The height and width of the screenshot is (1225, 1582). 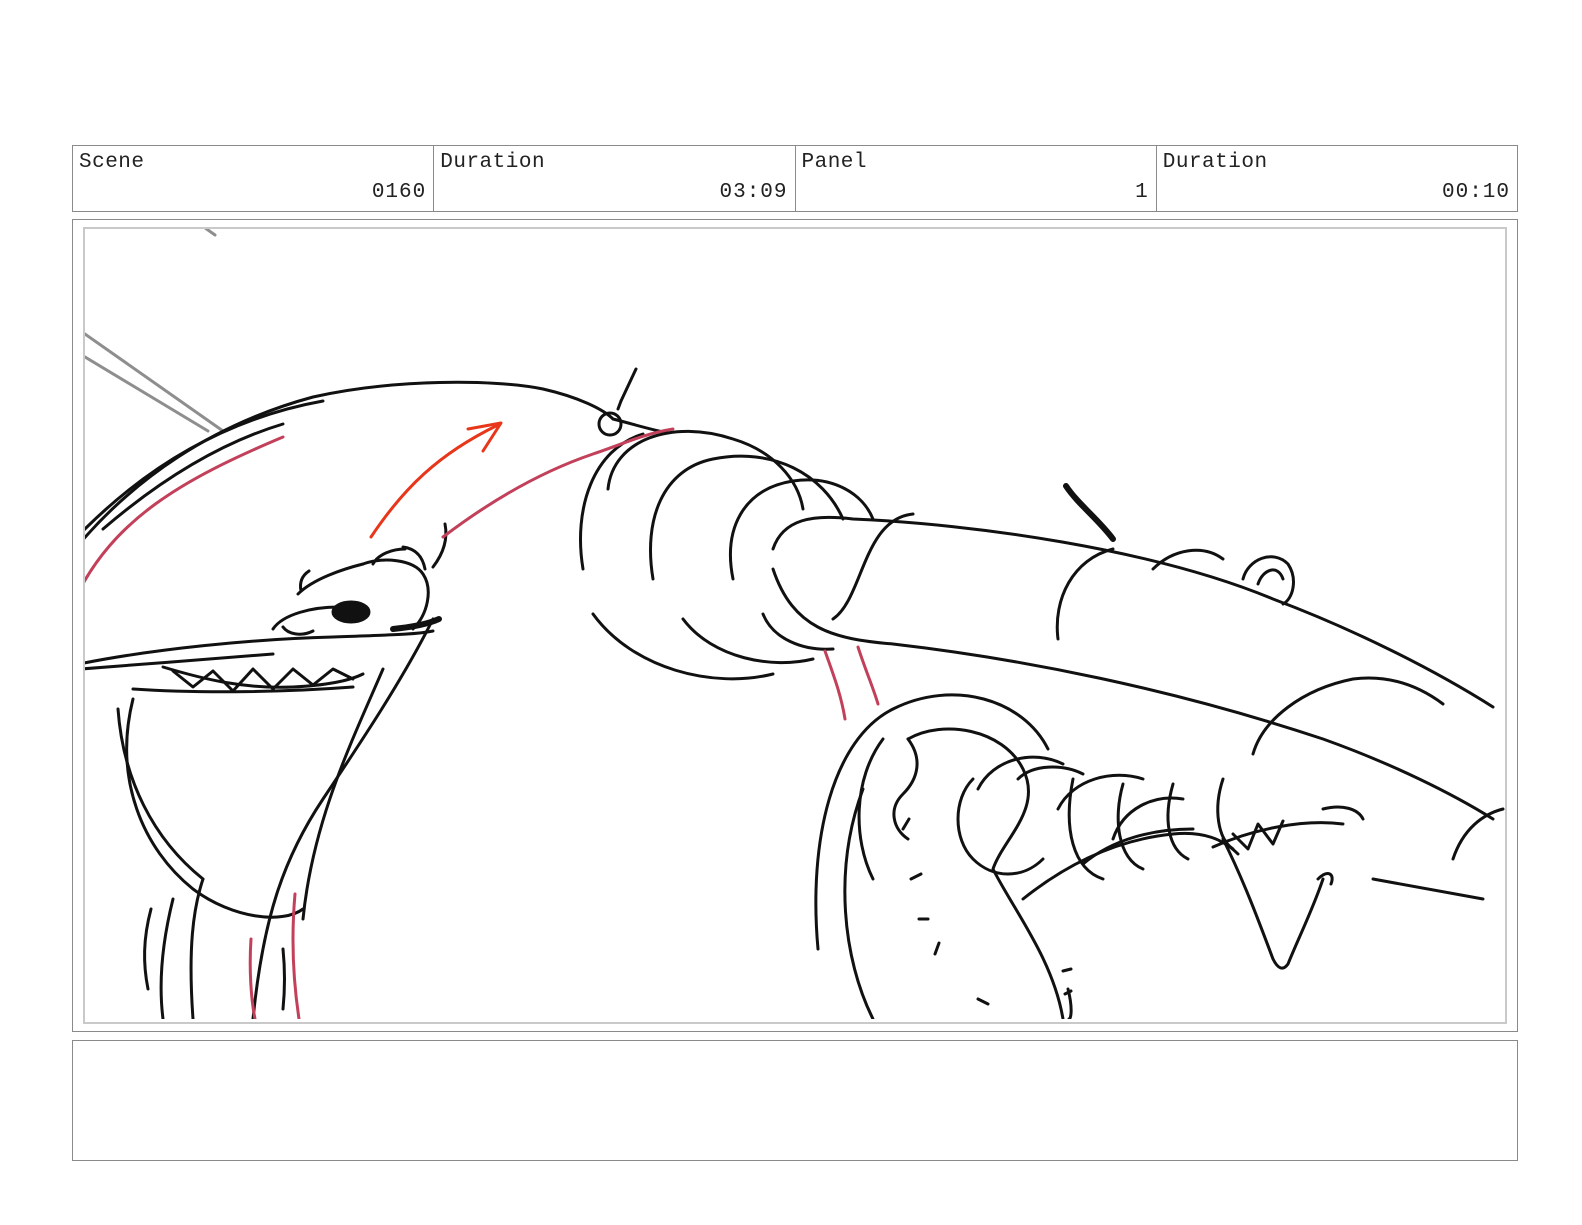 What do you see at coordinates (1288, 887) in the screenshot?
I see `lower-right-jaw` at bounding box center [1288, 887].